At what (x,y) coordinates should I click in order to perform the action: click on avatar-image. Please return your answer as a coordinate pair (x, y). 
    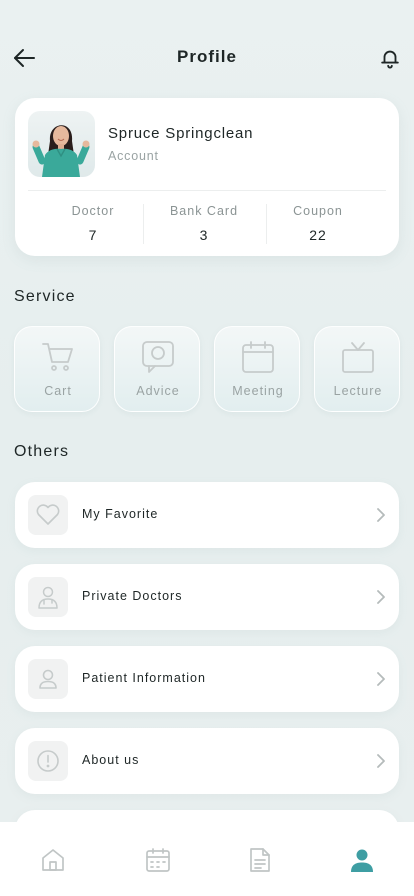
    Looking at the image, I should click on (61, 151).